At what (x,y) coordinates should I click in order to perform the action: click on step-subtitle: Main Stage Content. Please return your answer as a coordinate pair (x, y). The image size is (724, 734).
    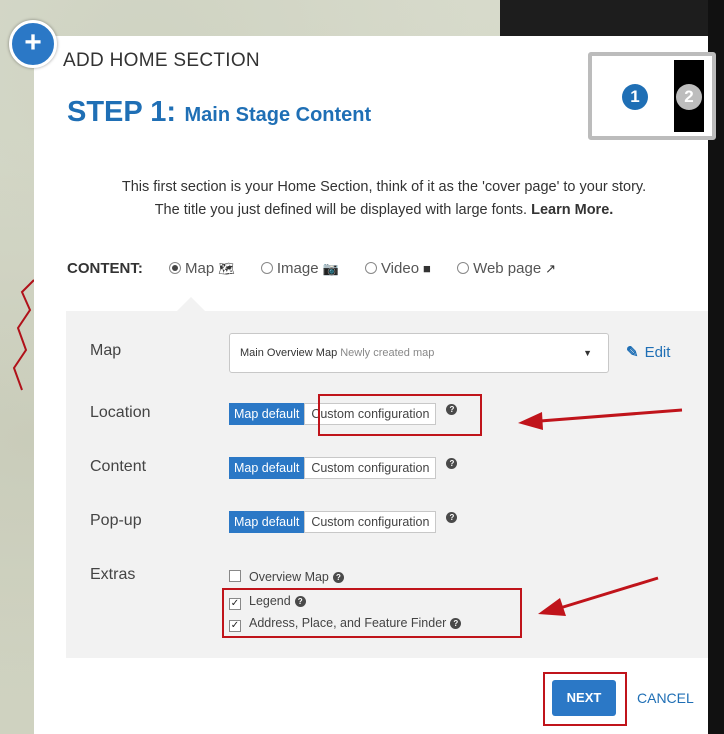
    Looking at the image, I should click on (278, 115).